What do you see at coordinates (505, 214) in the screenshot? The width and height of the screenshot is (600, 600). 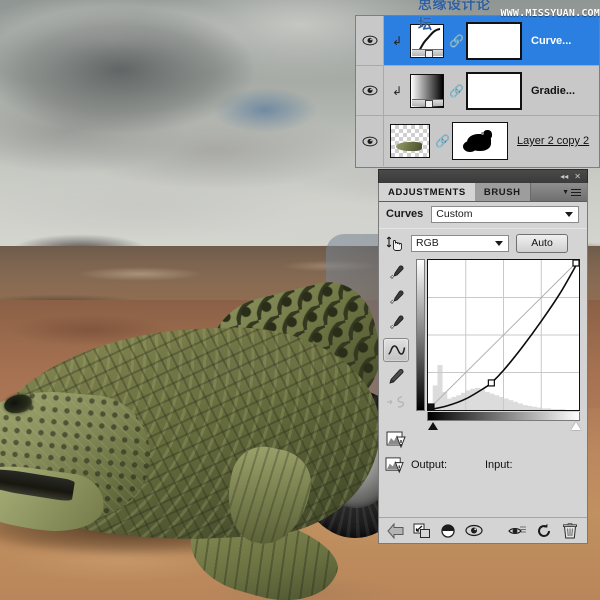 I see `preset-dropdown: Custom` at bounding box center [505, 214].